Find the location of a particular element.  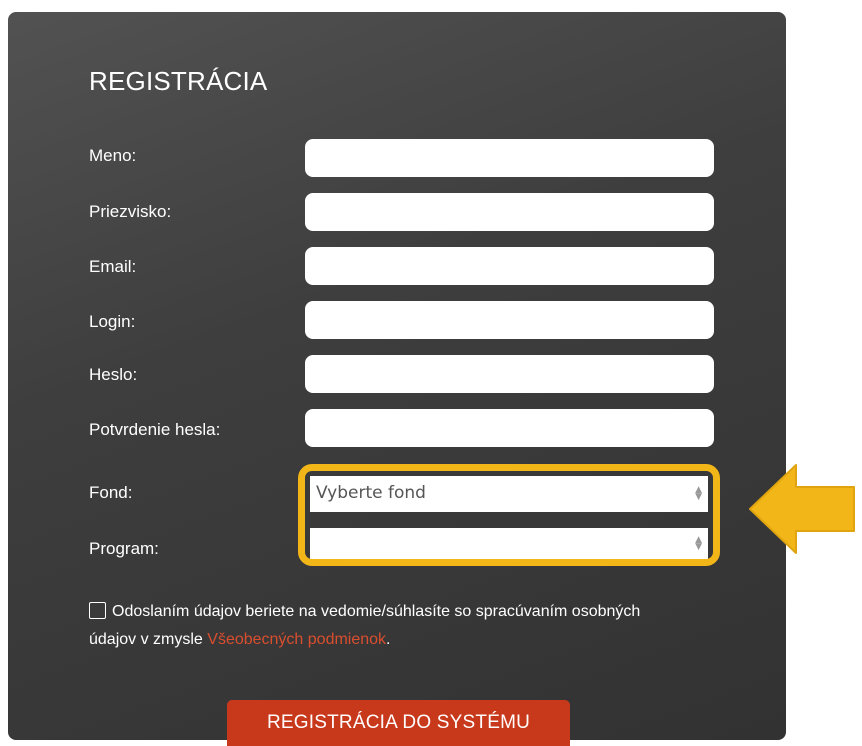

page-title: REGISTRÁCIA is located at coordinates (178, 81).